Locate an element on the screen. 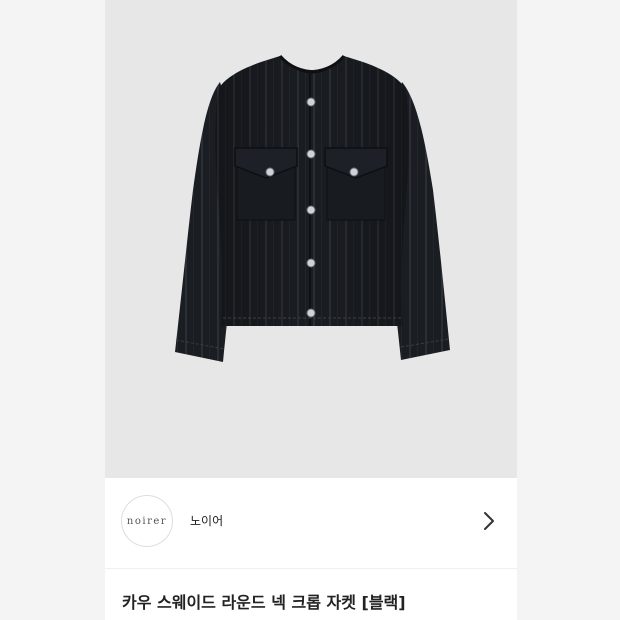 The image size is (620, 620). brand-row: noirer 노이어 is located at coordinates (311, 523).